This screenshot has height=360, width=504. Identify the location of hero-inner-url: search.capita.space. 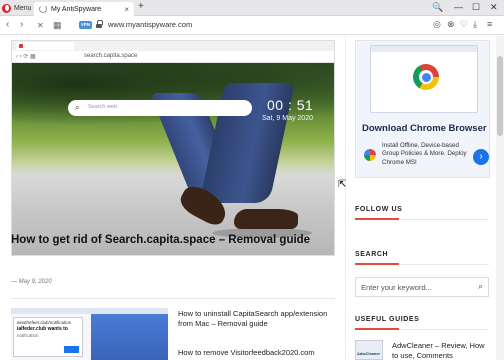
(111, 56).